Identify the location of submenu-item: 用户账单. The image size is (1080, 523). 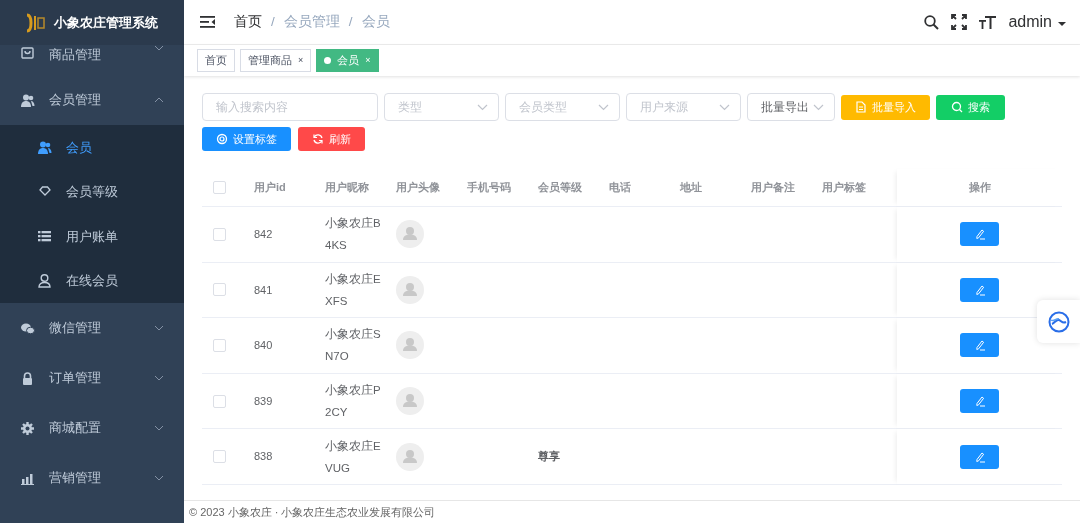
(92, 236).